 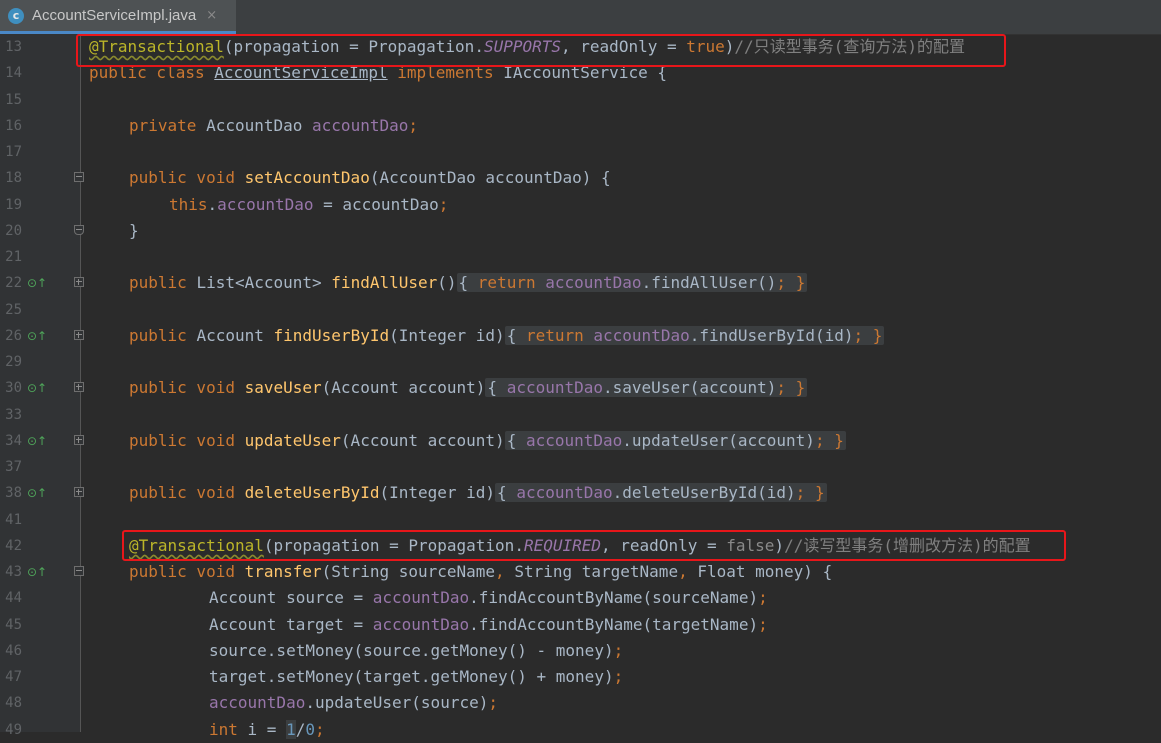 What do you see at coordinates (580, 362) in the screenshot?
I see `code-line: 29` at bounding box center [580, 362].